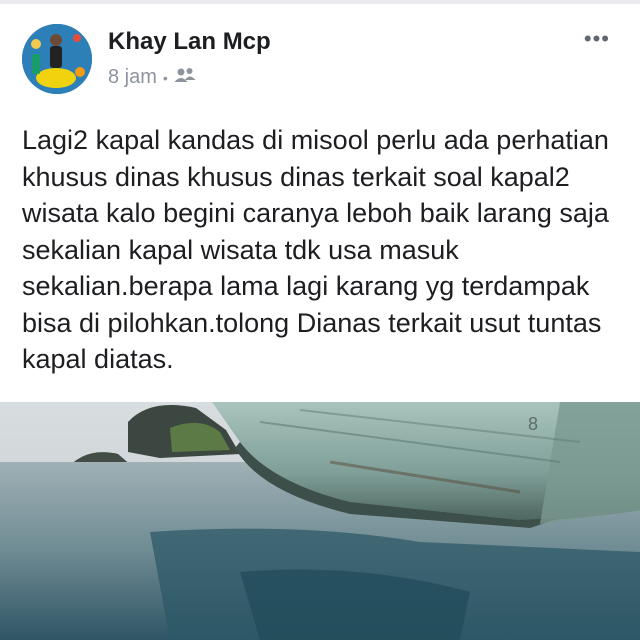  Describe the element at coordinates (533, 424) in the screenshot. I see `hull-number: 8` at that location.